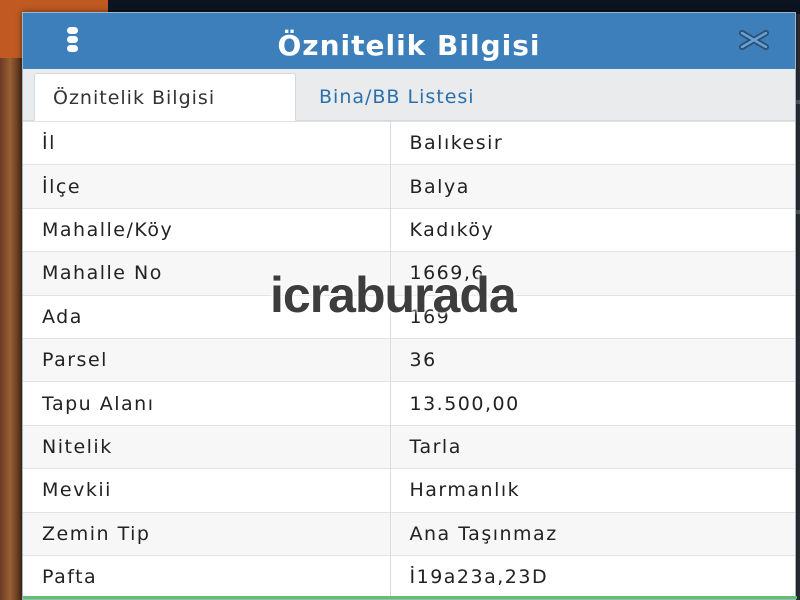 This screenshot has height=600, width=800. Describe the element at coordinates (592, 316) in the screenshot. I see `attribute-value: 169` at that location.